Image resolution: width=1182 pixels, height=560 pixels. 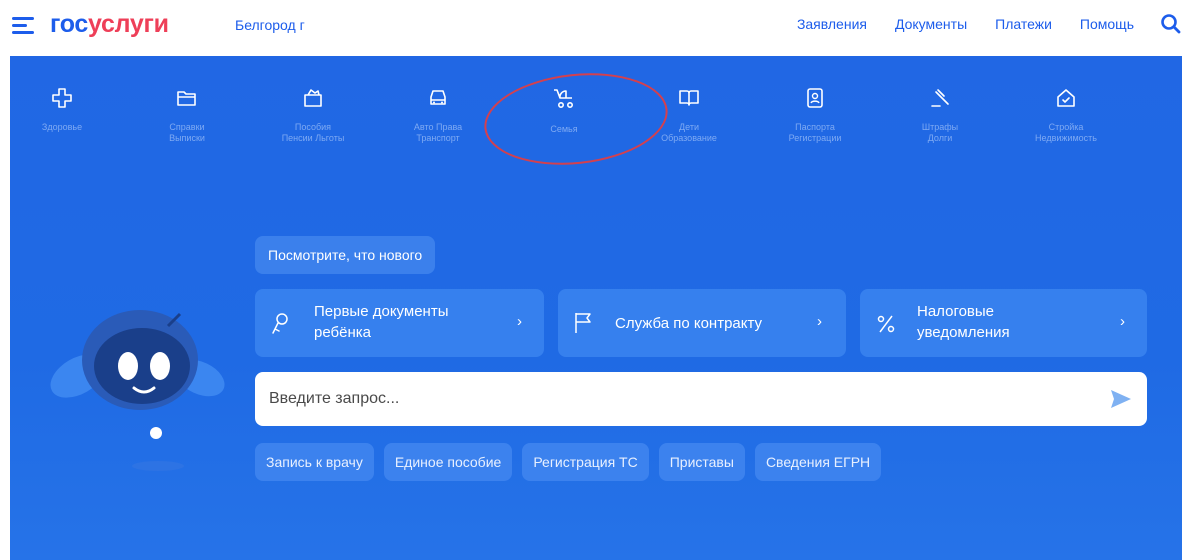 What do you see at coordinates (1066, 98) in the screenshot?
I see `house-icon` at bounding box center [1066, 98].